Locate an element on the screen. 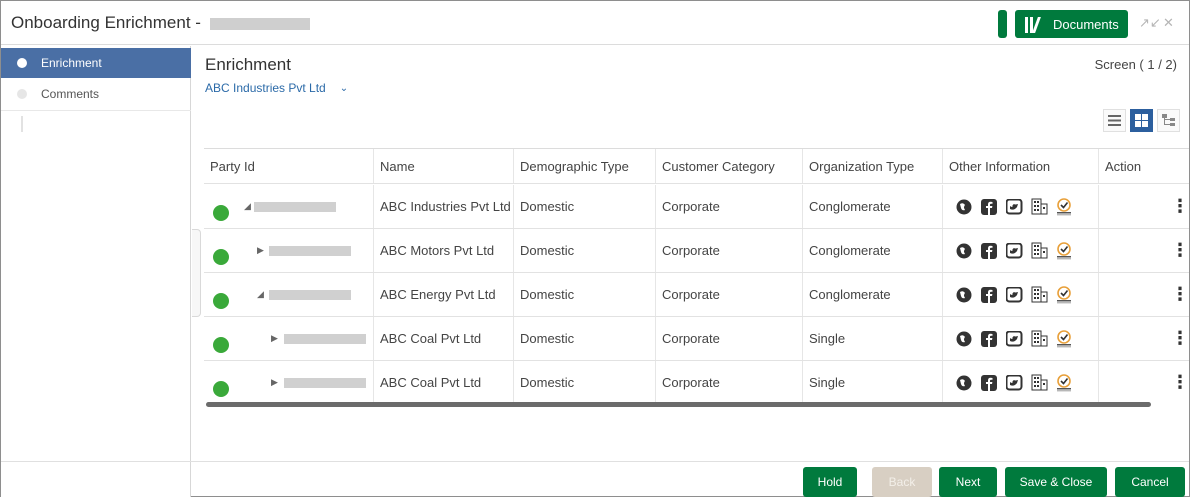 Image resolution: width=1190 pixels, height=497 pixels. next-button: Next is located at coordinates (968, 482).